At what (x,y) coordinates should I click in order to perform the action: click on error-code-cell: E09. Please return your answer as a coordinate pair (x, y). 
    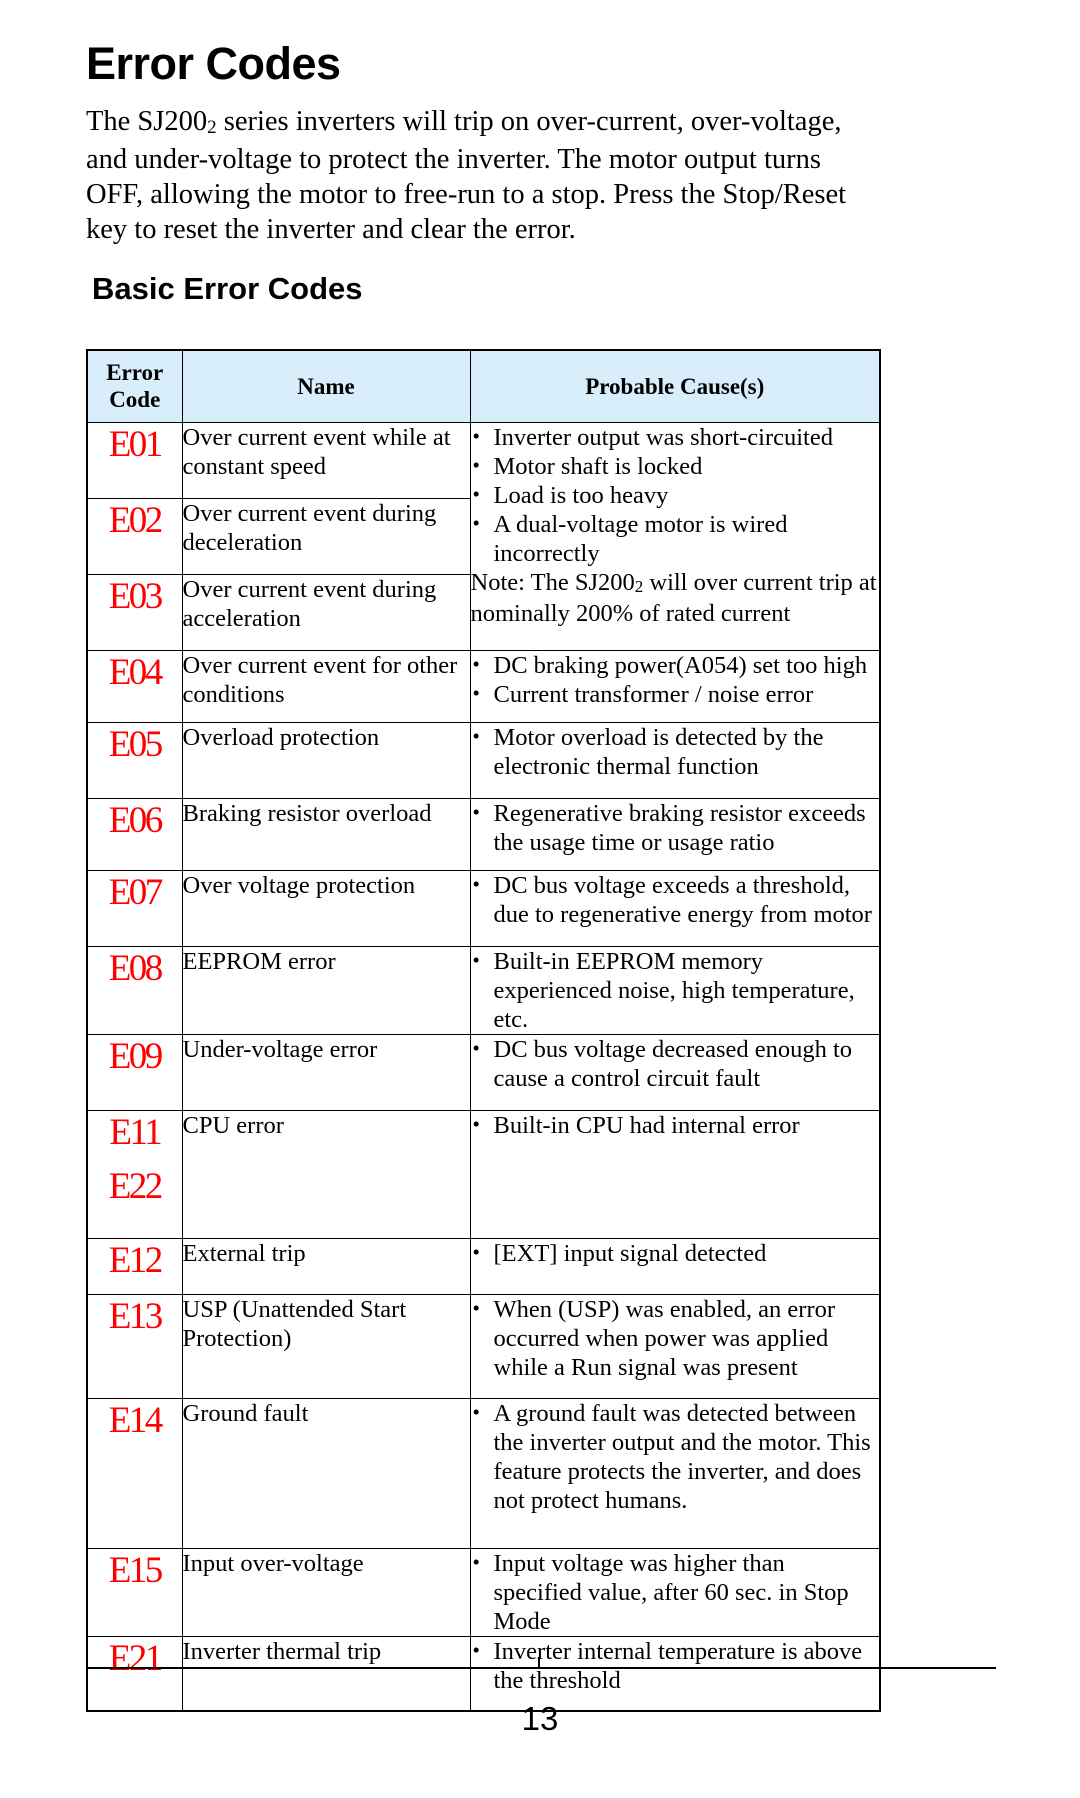
    Looking at the image, I should click on (134, 1072).